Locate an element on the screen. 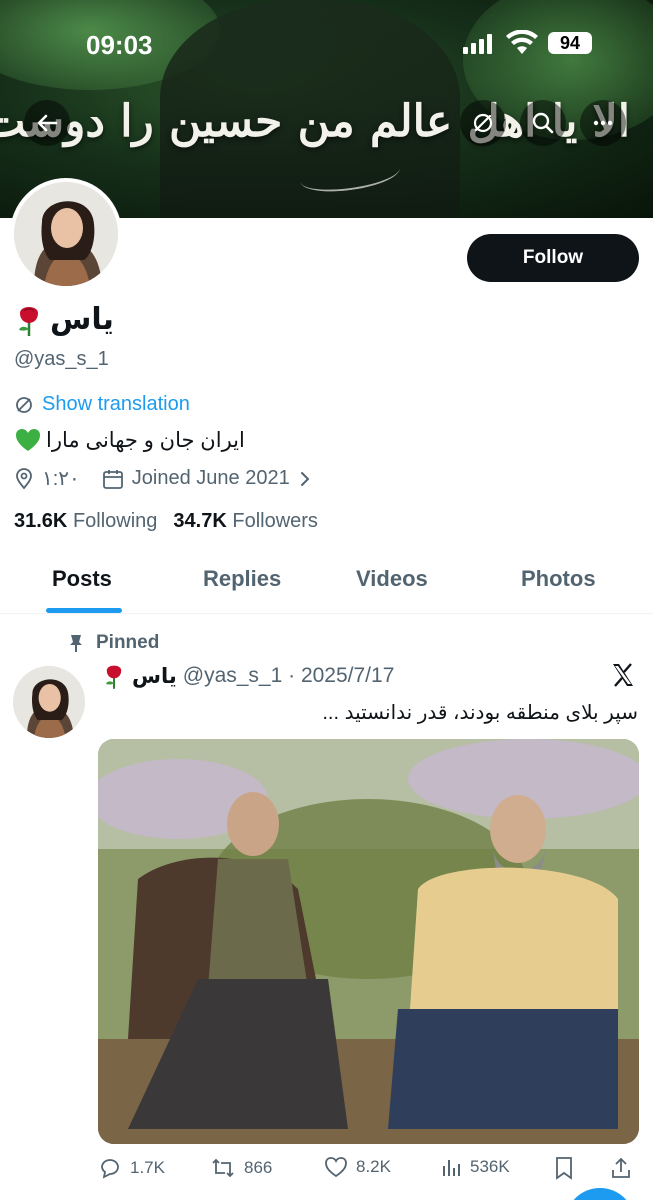 The height and width of the screenshot is (1200, 653). show-translation-label: Show translation is located at coordinates (116, 404).